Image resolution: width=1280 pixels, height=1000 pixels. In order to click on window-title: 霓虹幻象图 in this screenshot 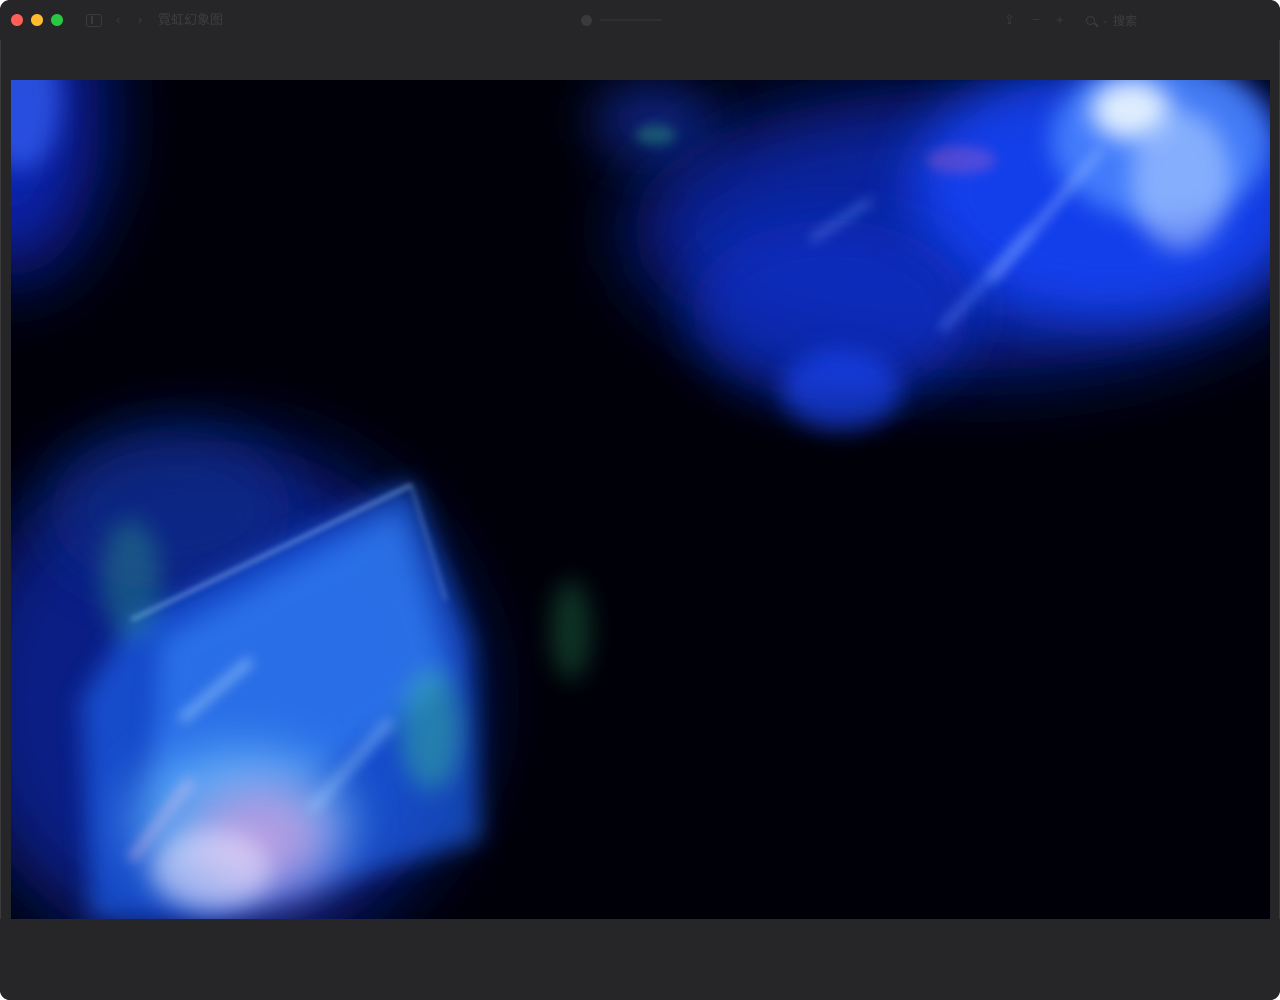, I will do `click(191, 19)`.